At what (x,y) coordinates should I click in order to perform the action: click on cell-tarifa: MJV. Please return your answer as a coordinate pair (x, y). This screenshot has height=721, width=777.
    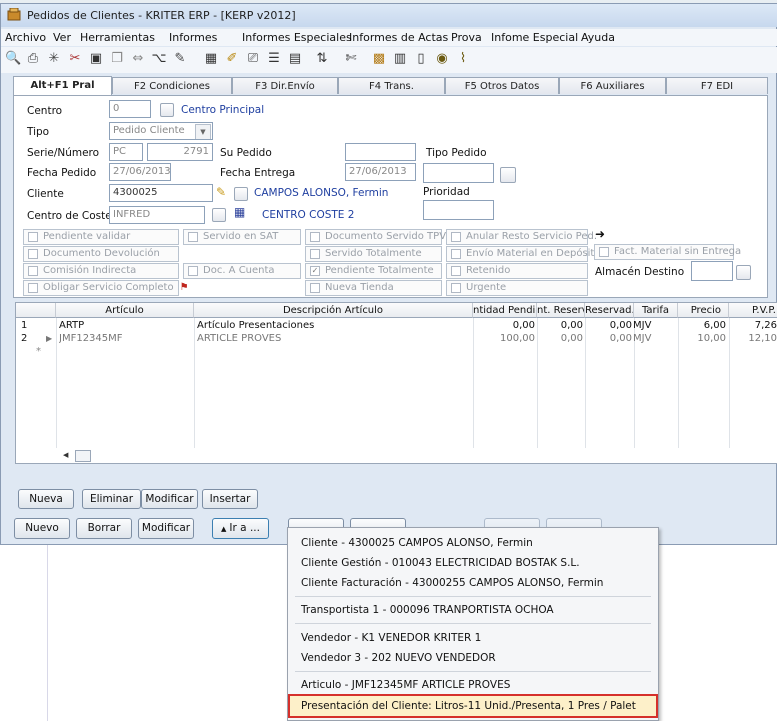
    Looking at the image, I should click on (655, 325).